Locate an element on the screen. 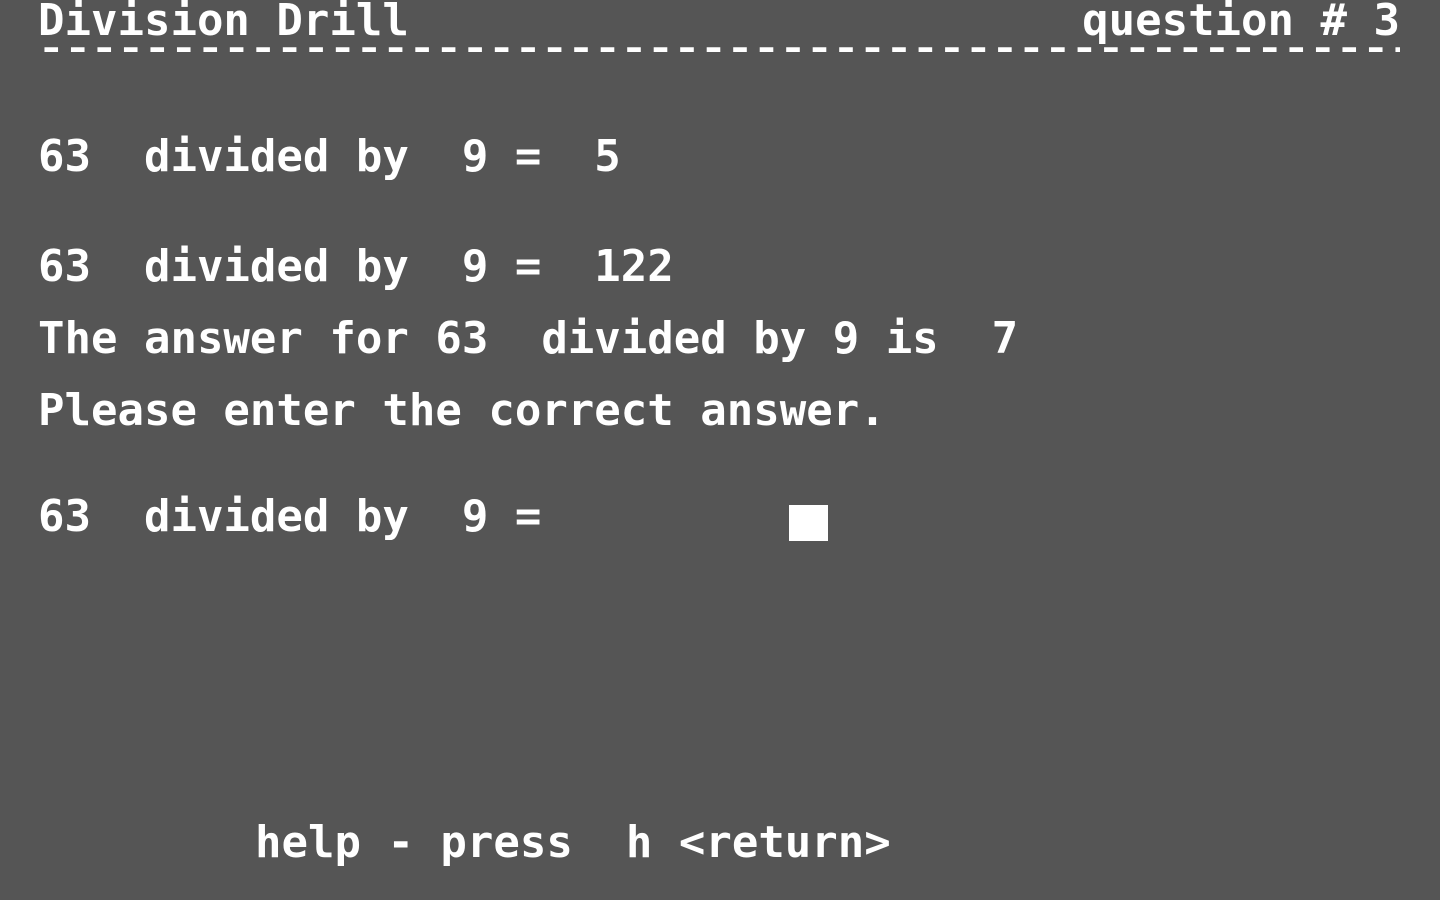 The width and height of the screenshot is (1440, 900). answer-reveal-message: The answer for 63 divided by 9 is 7 is located at coordinates (528, 338).